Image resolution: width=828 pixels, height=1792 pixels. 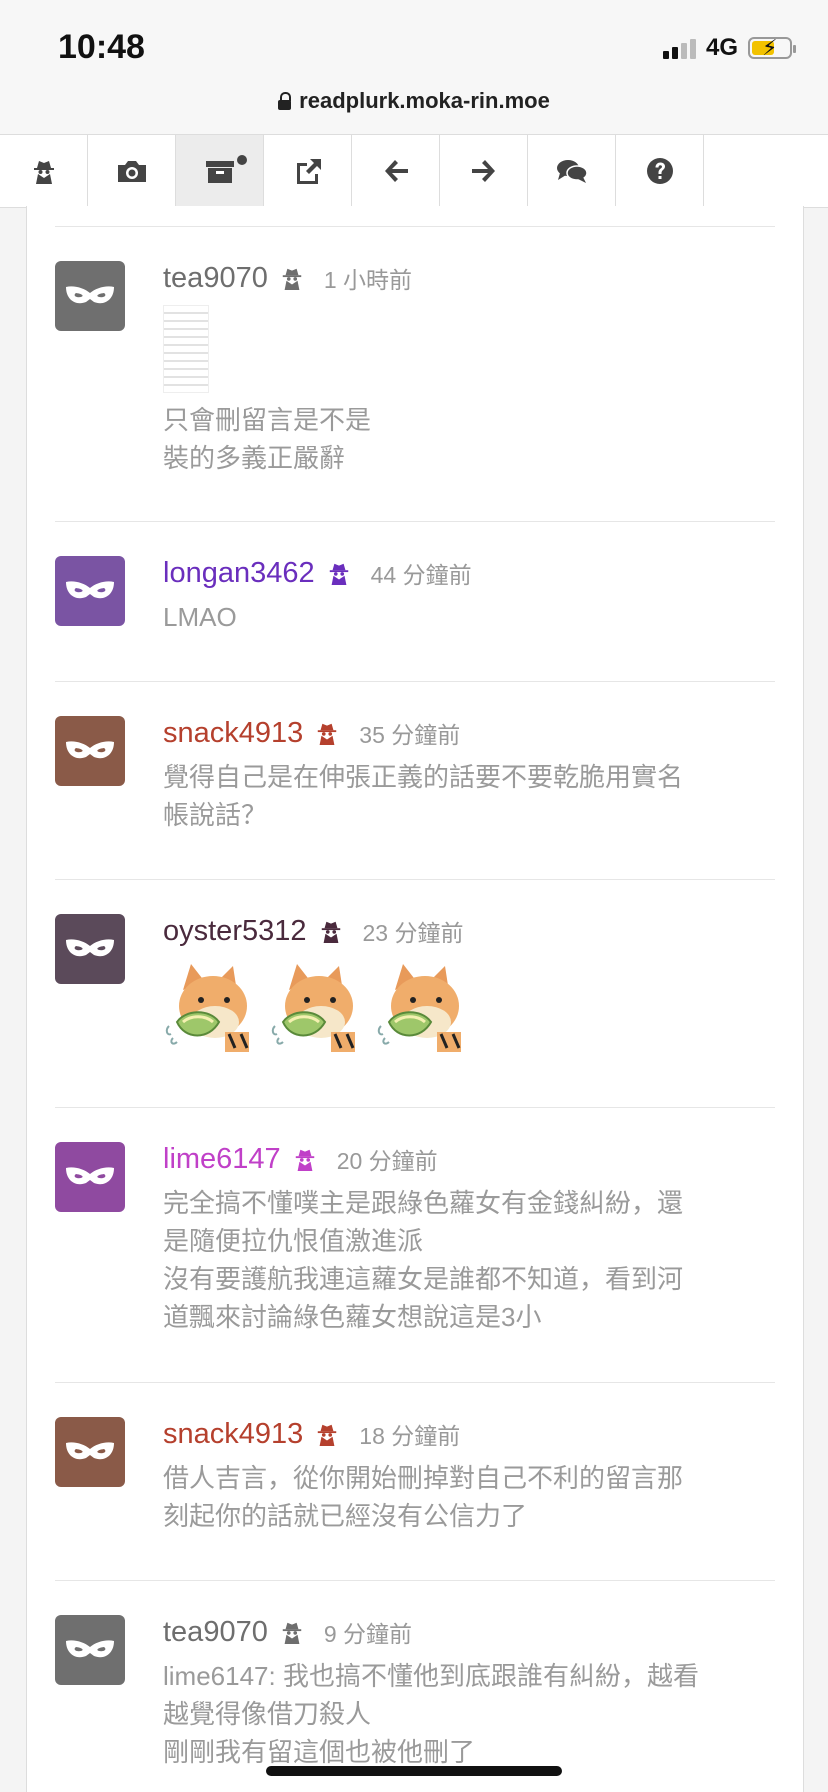 What do you see at coordinates (410, 735) in the screenshot?
I see `timestamp: 35 分鐘前` at bounding box center [410, 735].